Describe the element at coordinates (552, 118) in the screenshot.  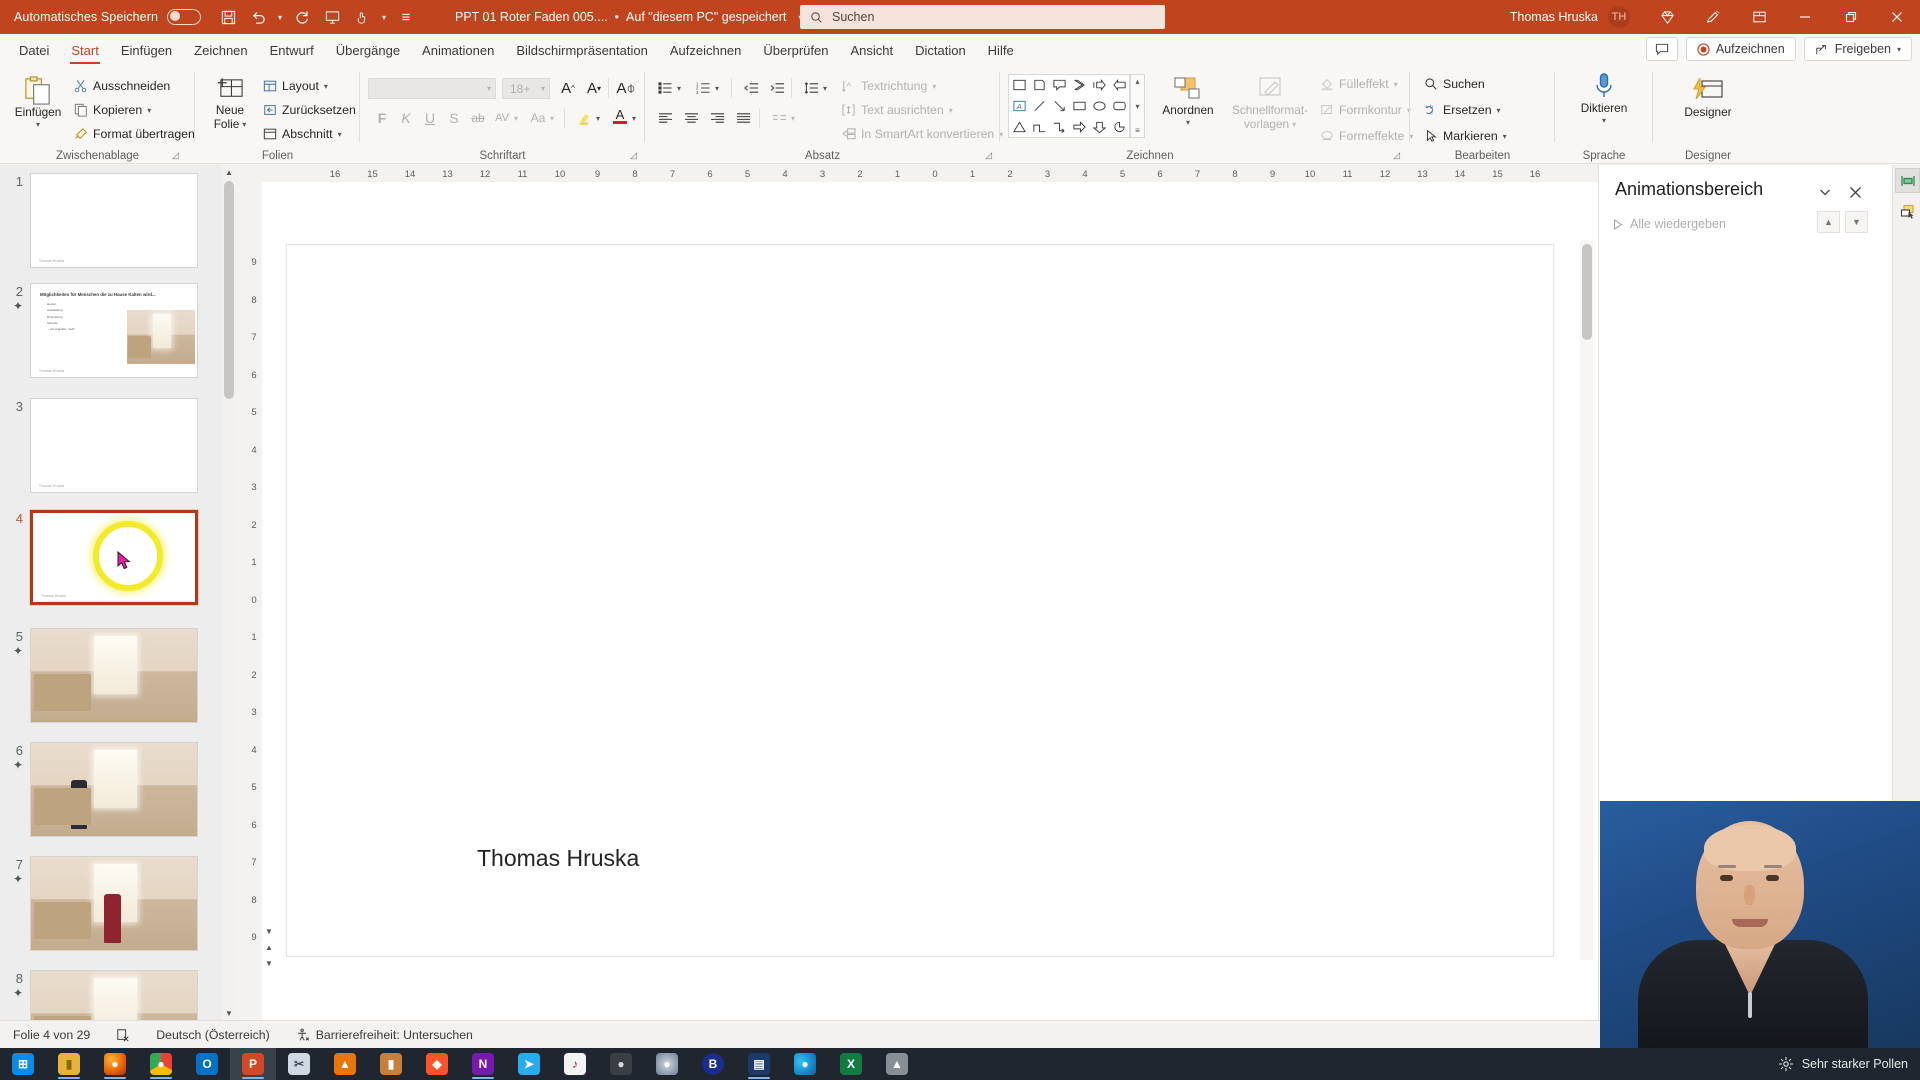
I see `change-case-caret: ▾` at that location.